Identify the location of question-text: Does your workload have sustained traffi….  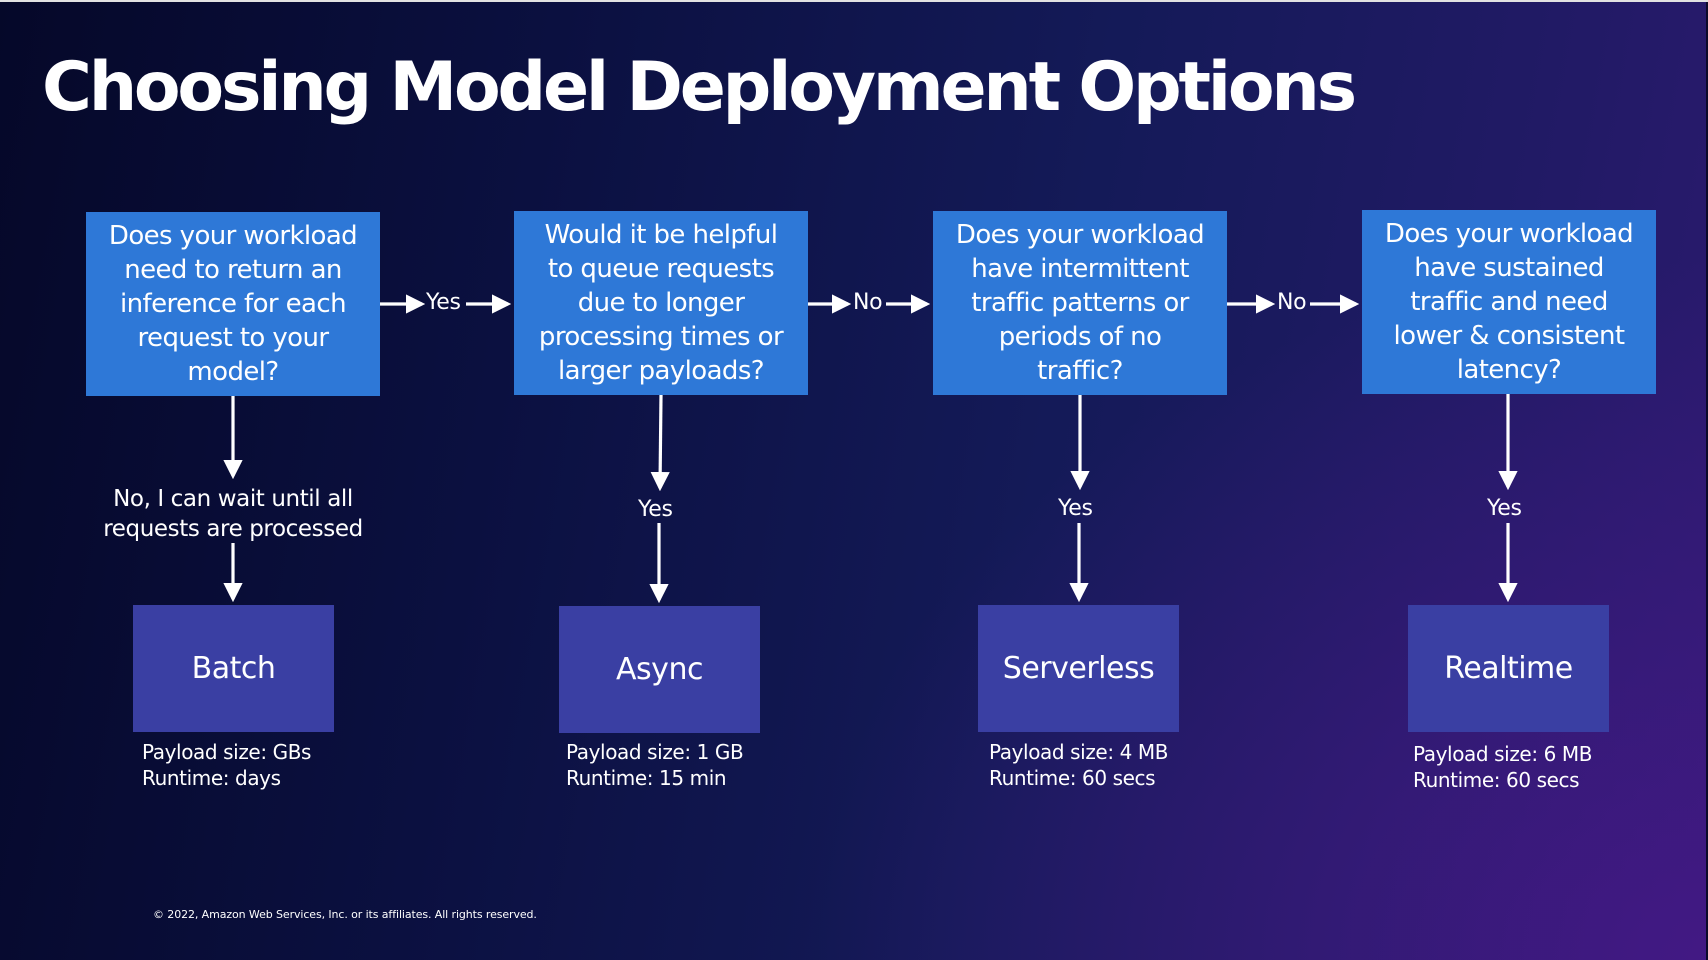
(1509, 302).